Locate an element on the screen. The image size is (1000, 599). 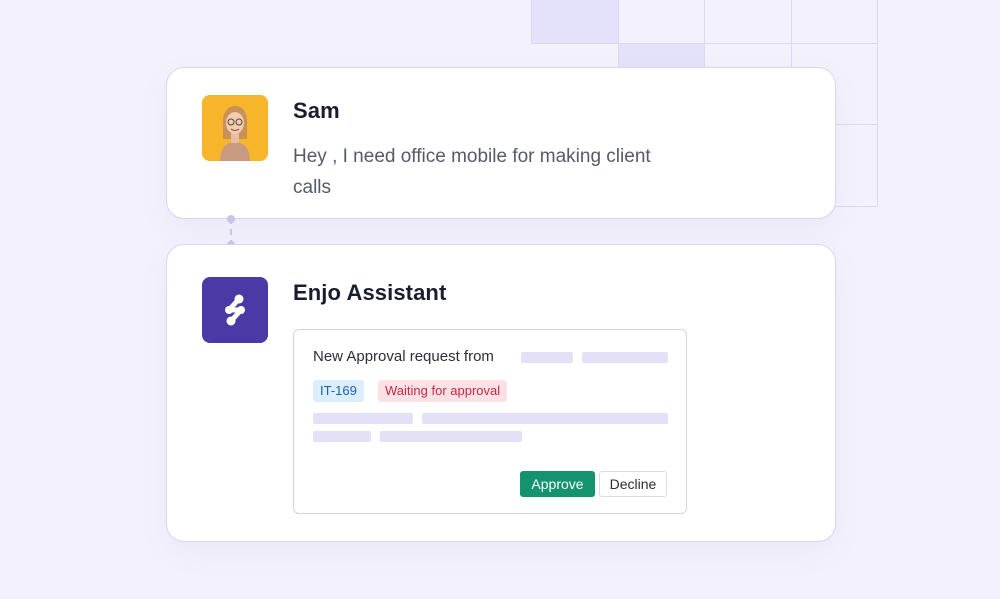
enjo-logo-icon is located at coordinates (235, 310).